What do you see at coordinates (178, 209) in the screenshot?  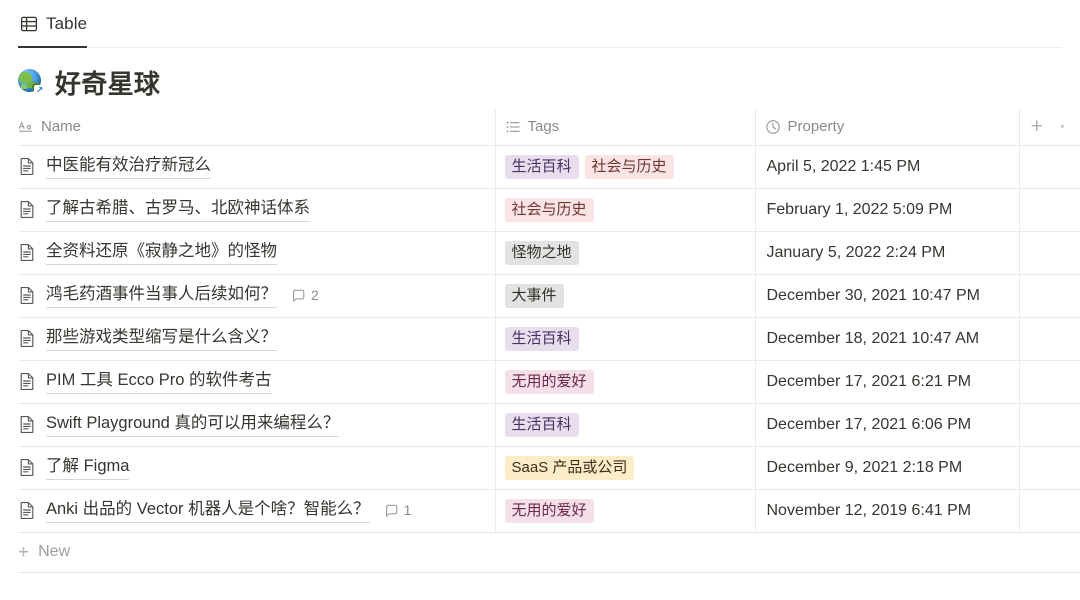 I see `row-title: 了解古希腊、古罗马、北欧神话体系` at bounding box center [178, 209].